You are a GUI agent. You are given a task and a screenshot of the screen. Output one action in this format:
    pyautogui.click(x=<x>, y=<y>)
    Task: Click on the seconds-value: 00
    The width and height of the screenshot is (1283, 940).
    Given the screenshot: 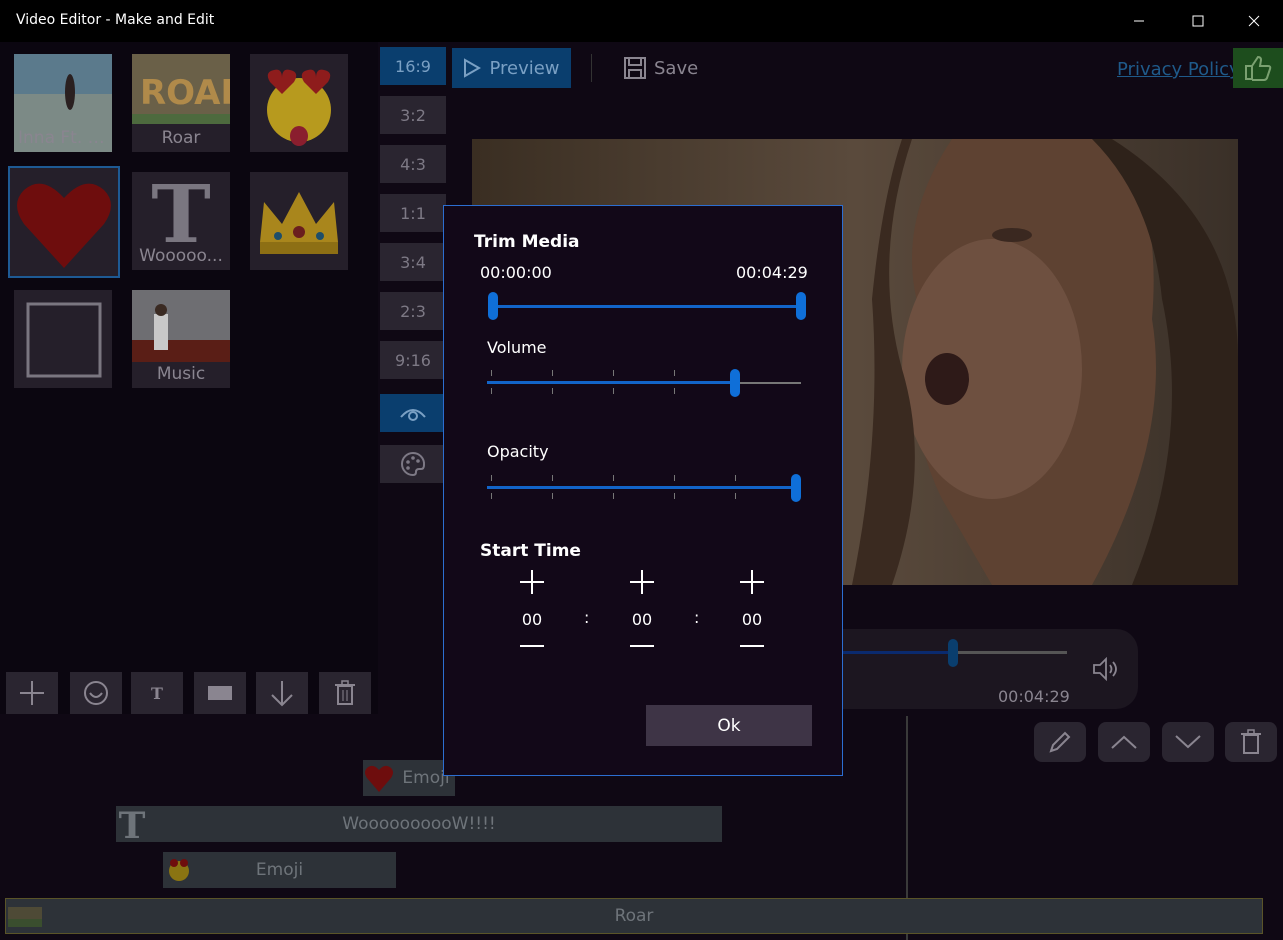 What is the action you would take?
    pyautogui.click(x=752, y=619)
    